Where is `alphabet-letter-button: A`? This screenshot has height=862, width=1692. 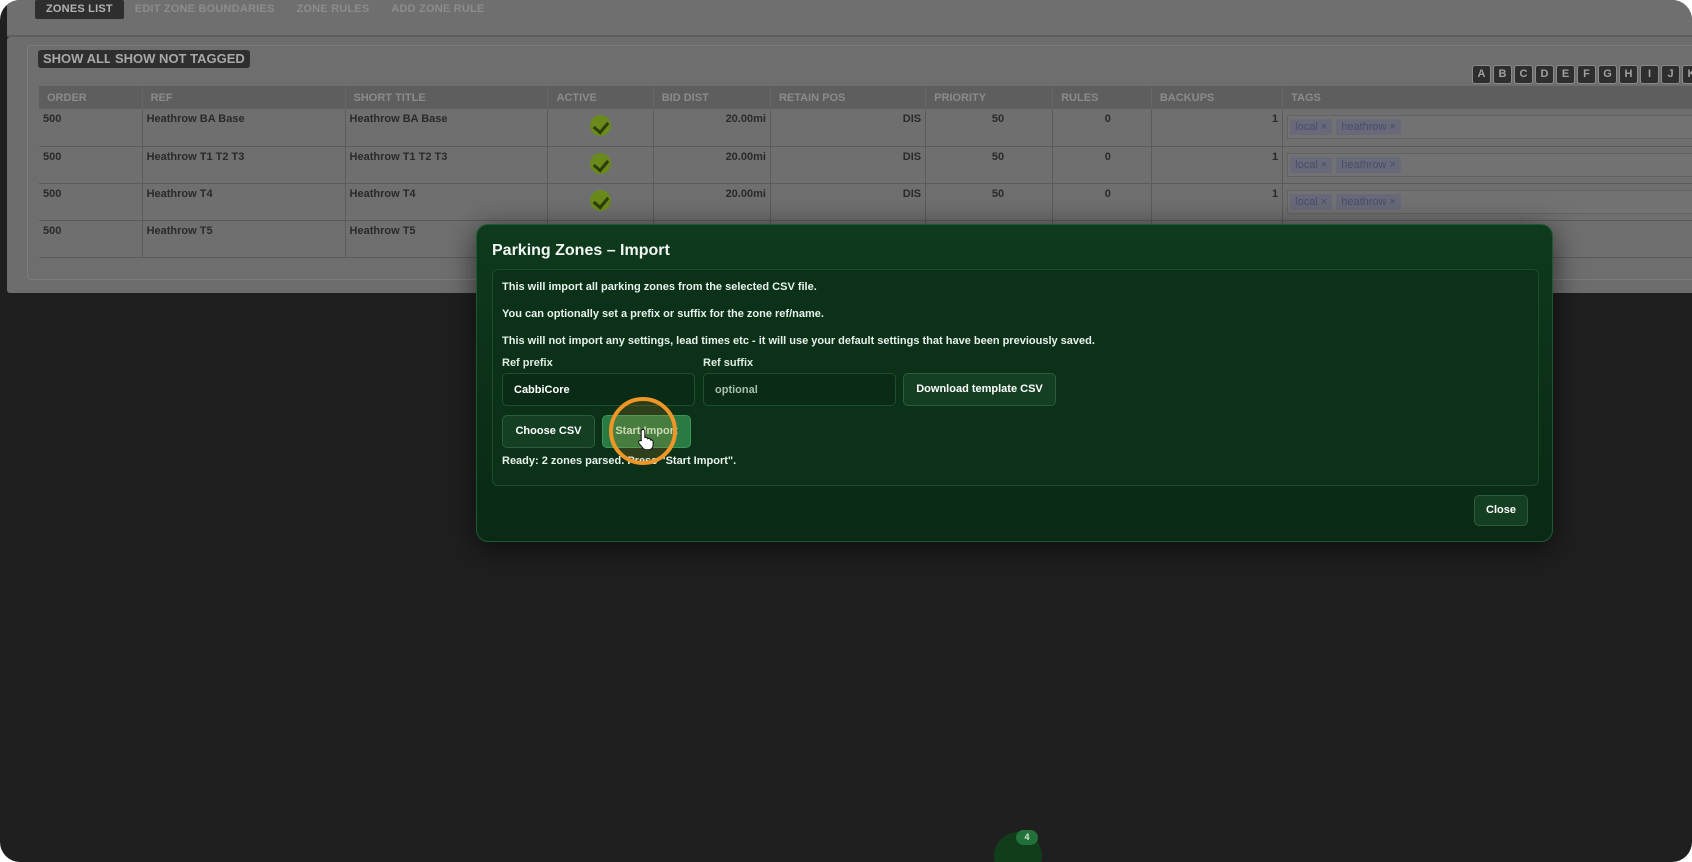
alphabet-letter-button: A is located at coordinates (1481, 74).